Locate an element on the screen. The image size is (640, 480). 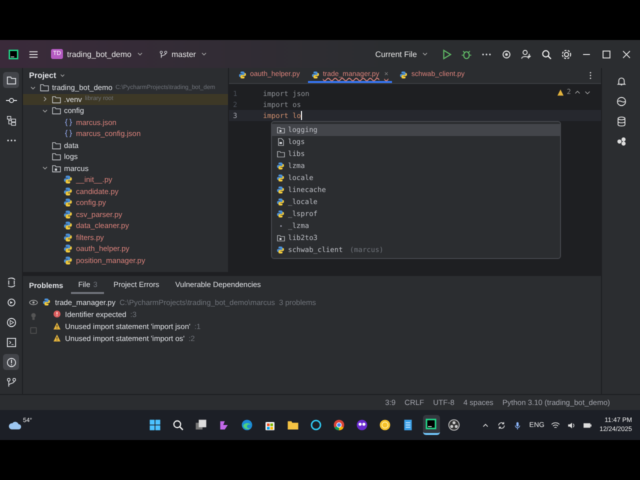
console-icon is located at coordinates (11, 282).